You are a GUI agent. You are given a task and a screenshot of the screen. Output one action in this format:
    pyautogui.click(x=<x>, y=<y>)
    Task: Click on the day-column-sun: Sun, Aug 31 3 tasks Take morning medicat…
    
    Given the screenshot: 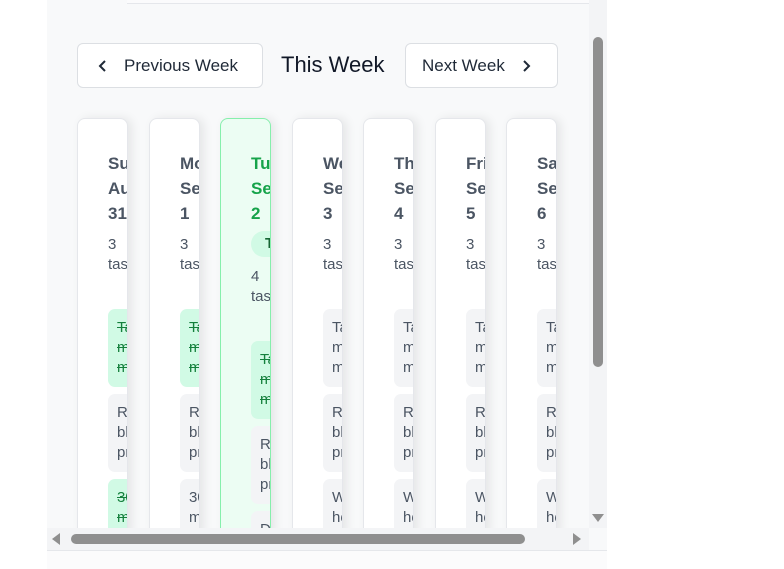 What is the action you would take?
    pyautogui.click(x=102, y=323)
    